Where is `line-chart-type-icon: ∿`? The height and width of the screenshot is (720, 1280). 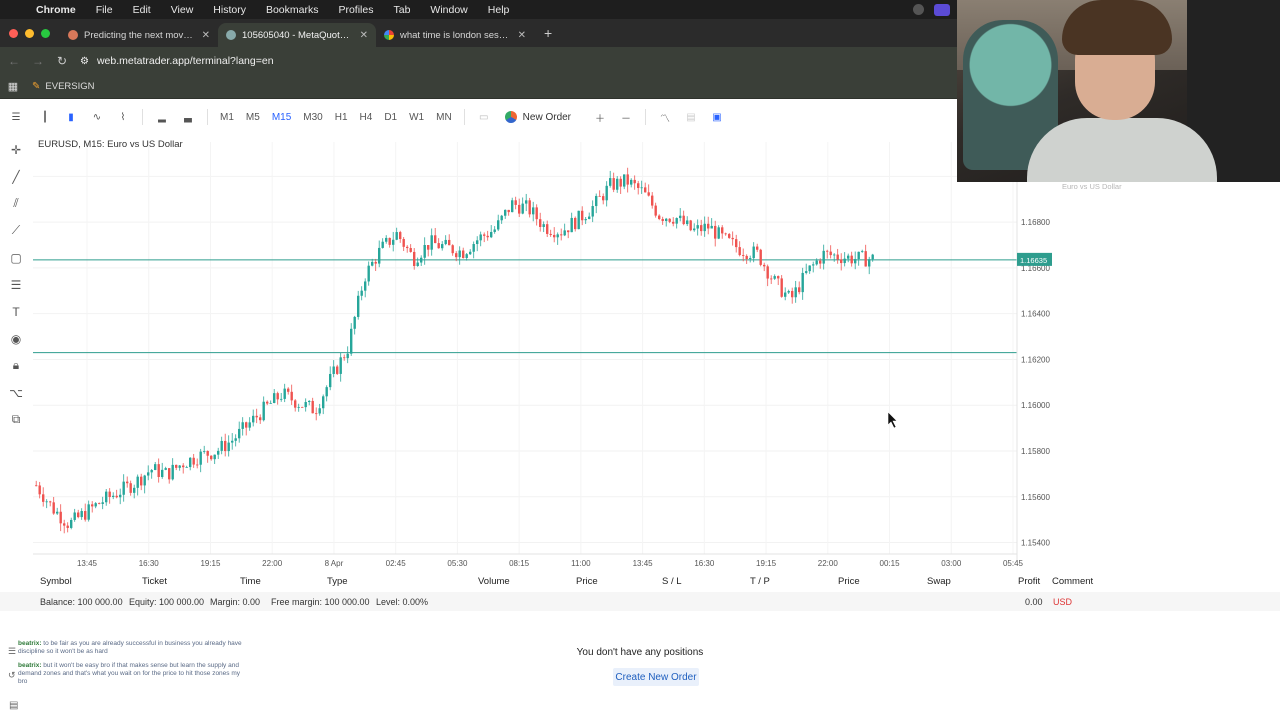
line-chart-type-icon: ∿ is located at coordinates (97, 117).